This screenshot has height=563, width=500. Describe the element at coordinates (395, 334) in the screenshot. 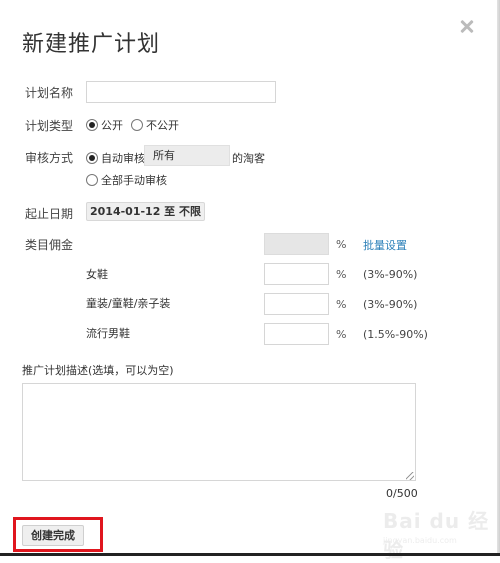

I see `commission-range: (1.5%-90%)` at that location.